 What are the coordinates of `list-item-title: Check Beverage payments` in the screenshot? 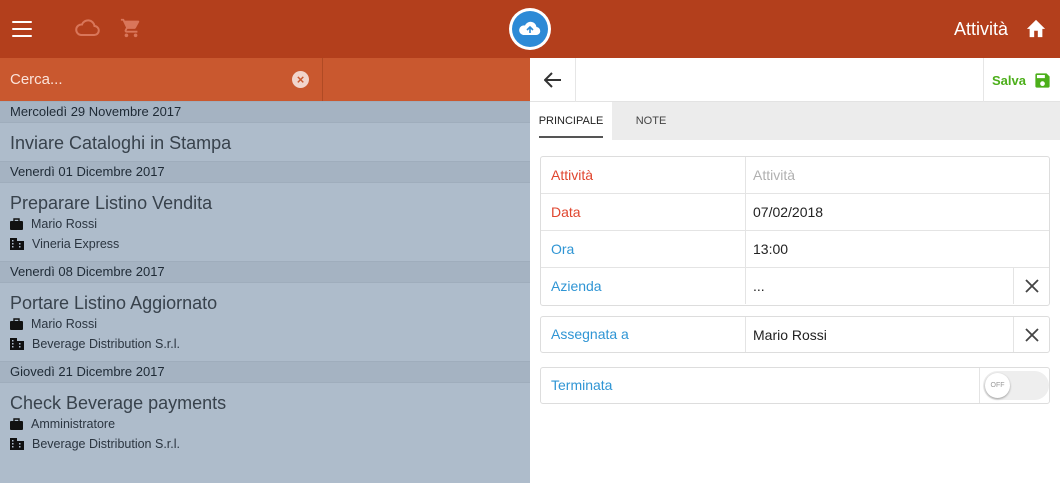 It's located at (118, 403).